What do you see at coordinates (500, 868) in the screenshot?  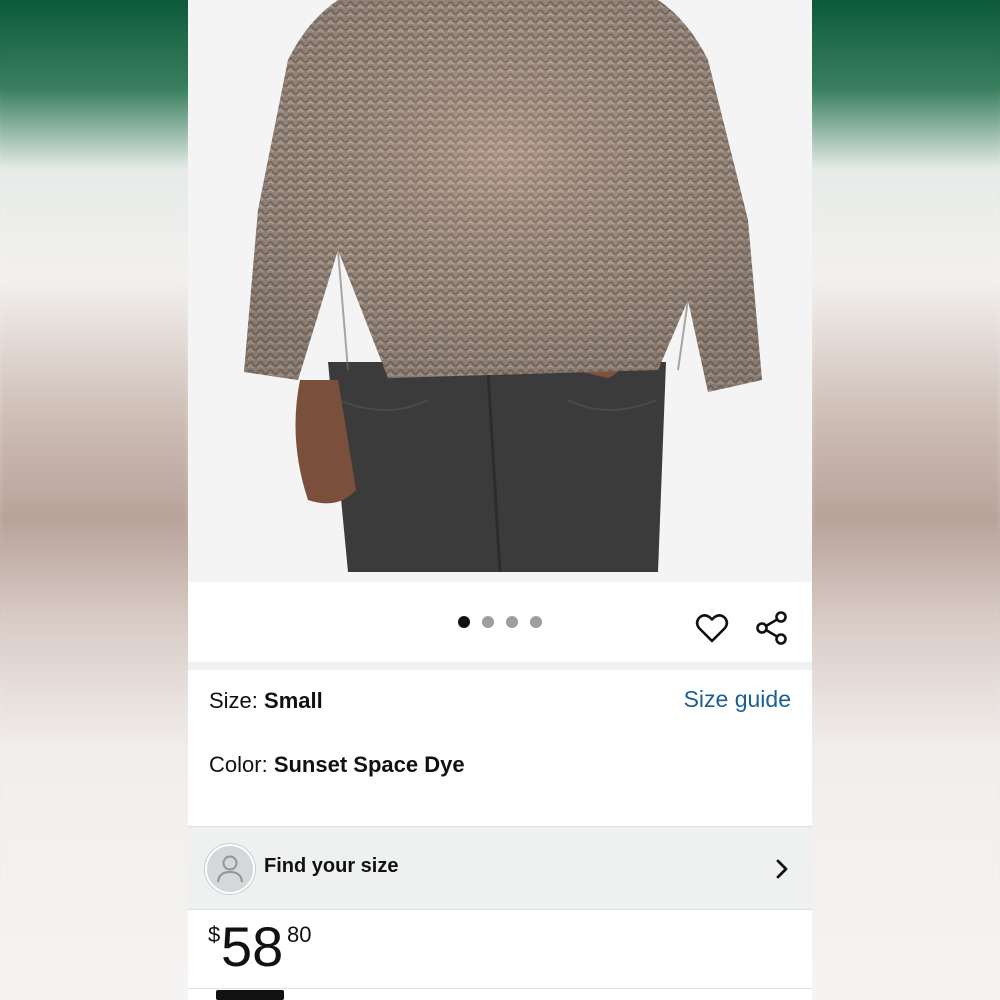 I see `find-your-size-button: Find your size` at bounding box center [500, 868].